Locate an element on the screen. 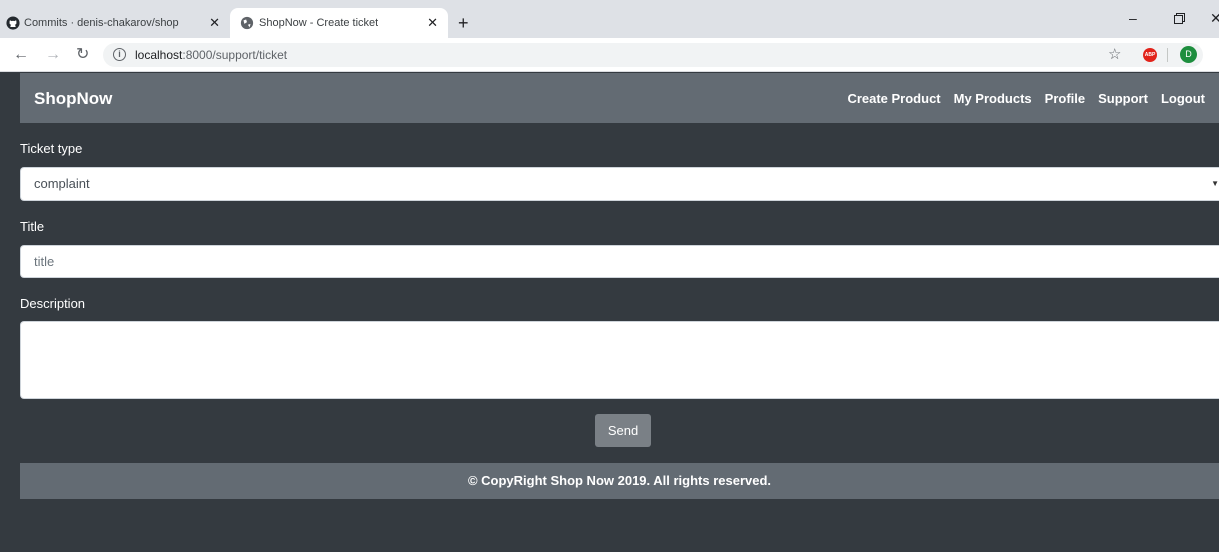  new-tab-button: + is located at coordinates (463, 23).